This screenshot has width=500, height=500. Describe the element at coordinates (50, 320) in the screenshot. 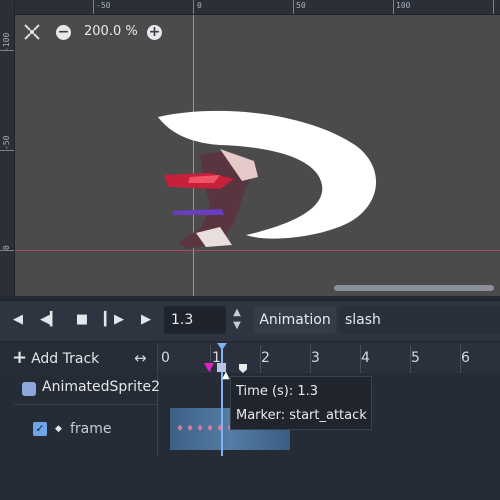

I see `play-backwards-from-end-icon: ◀▎` at that location.